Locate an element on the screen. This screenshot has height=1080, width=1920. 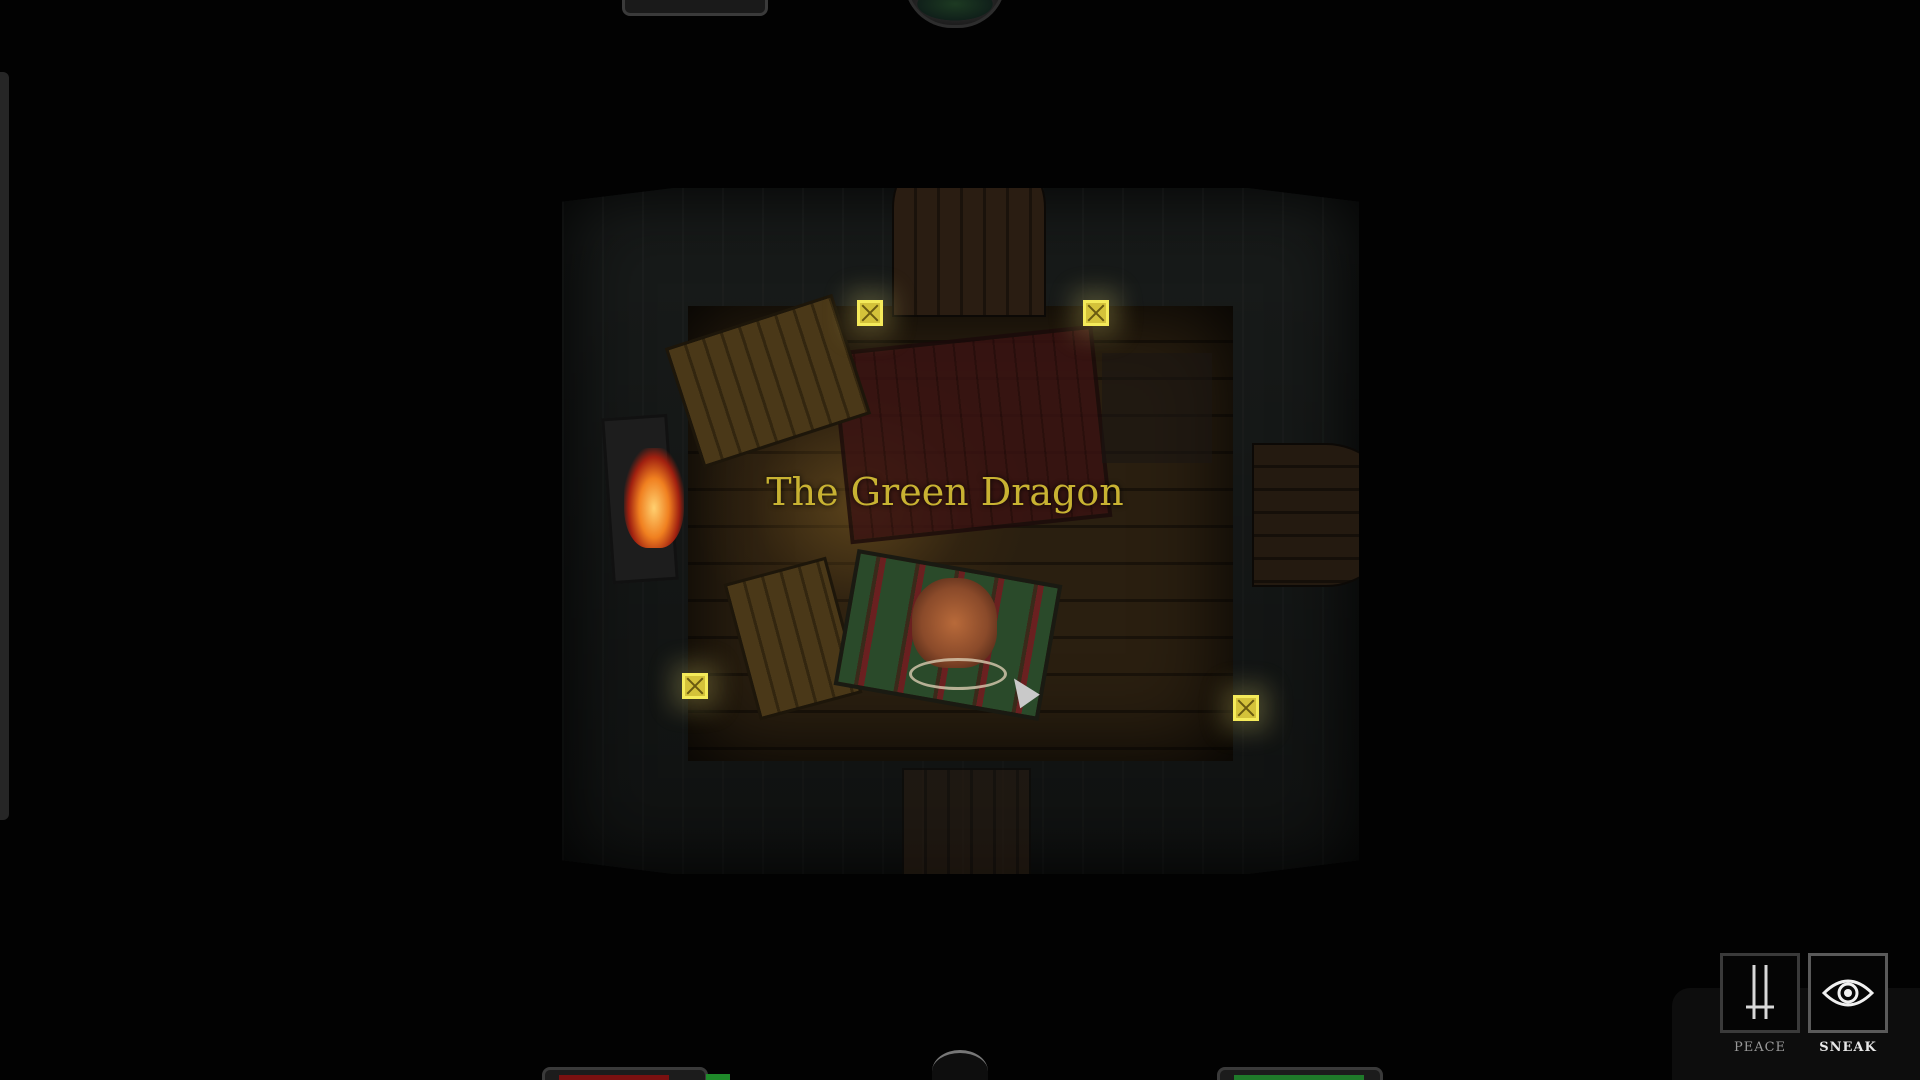
sneak-mode-button is located at coordinates (1848, 993).